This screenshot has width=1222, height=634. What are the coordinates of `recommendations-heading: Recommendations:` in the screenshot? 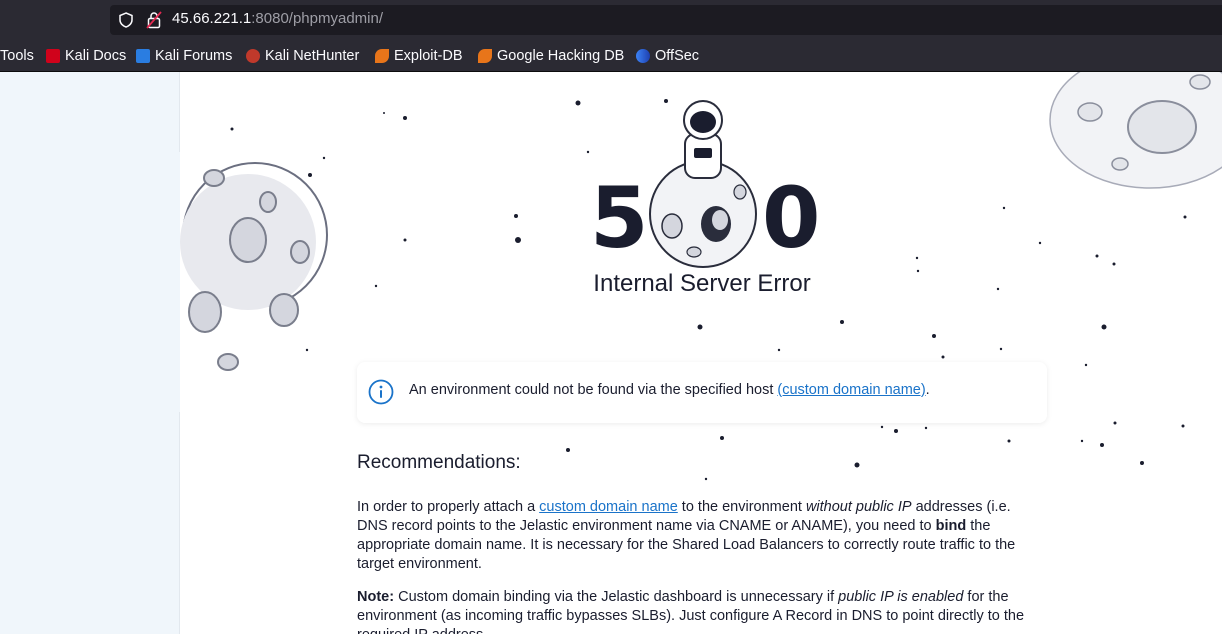 It's located at (439, 462).